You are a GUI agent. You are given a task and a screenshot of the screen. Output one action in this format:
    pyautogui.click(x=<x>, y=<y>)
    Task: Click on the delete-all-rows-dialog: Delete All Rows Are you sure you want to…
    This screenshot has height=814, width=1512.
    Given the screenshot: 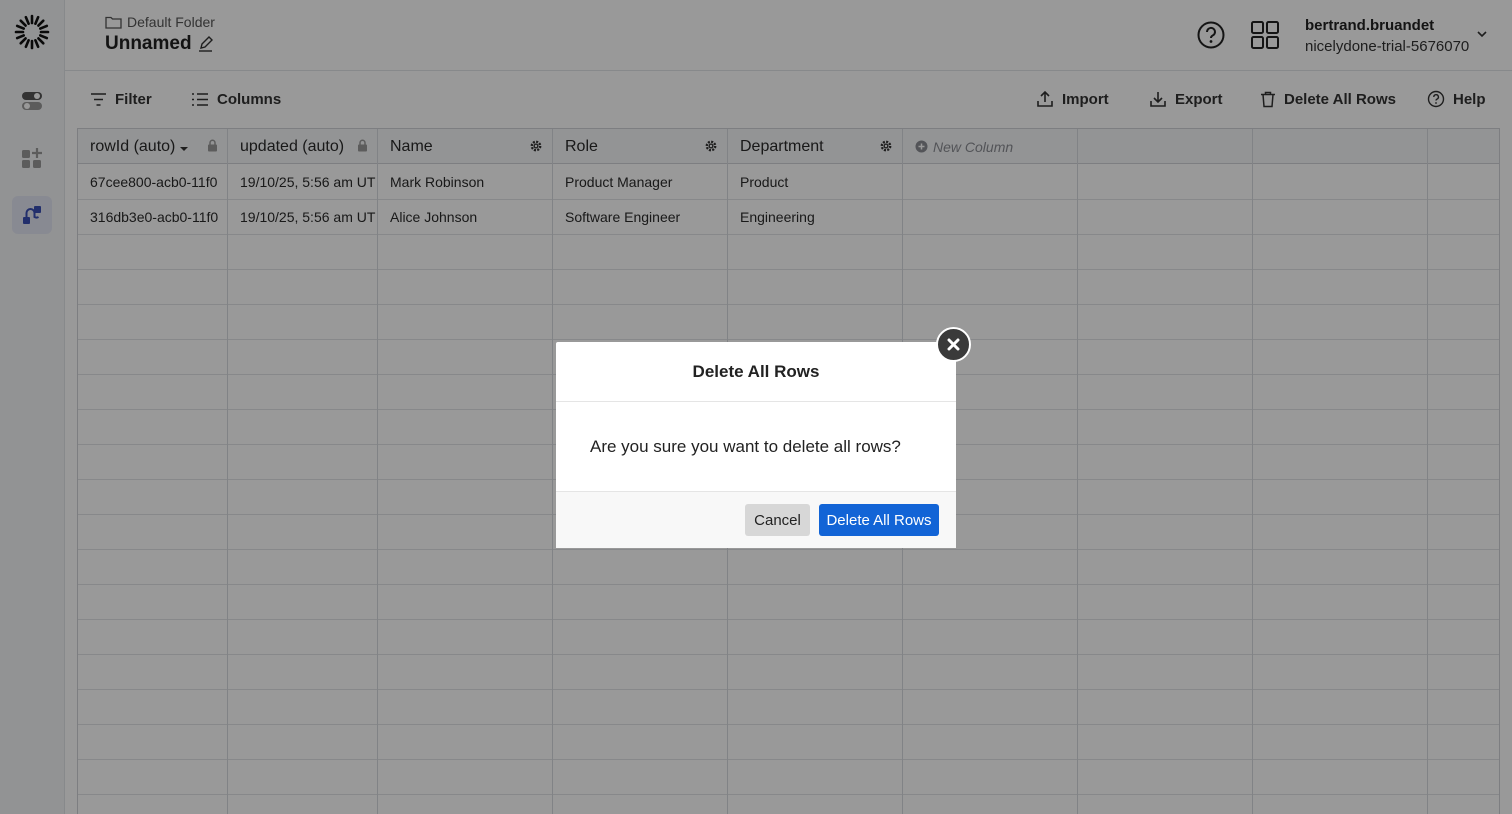 What is the action you would take?
    pyautogui.click(x=756, y=445)
    